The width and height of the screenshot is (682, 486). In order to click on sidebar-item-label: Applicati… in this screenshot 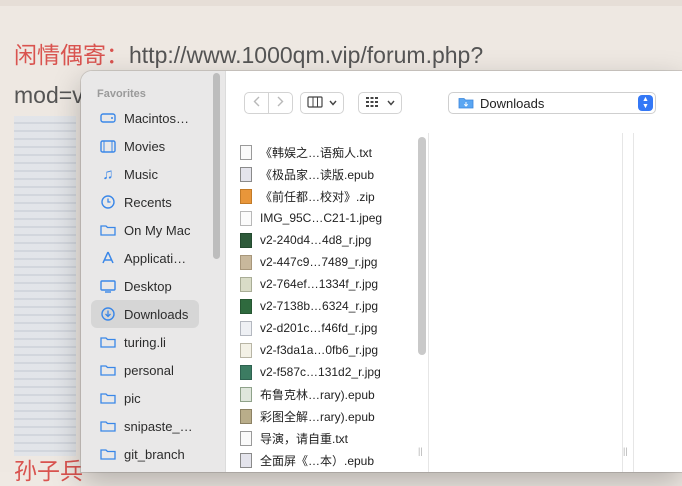, I will do `click(155, 258)`.